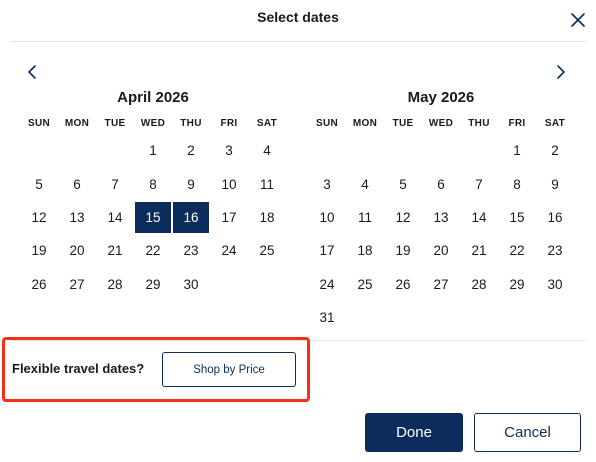 Image resolution: width=596 pixels, height=462 pixels. What do you see at coordinates (578, 20) in the screenshot?
I see `close-button` at bounding box center [578, 20].